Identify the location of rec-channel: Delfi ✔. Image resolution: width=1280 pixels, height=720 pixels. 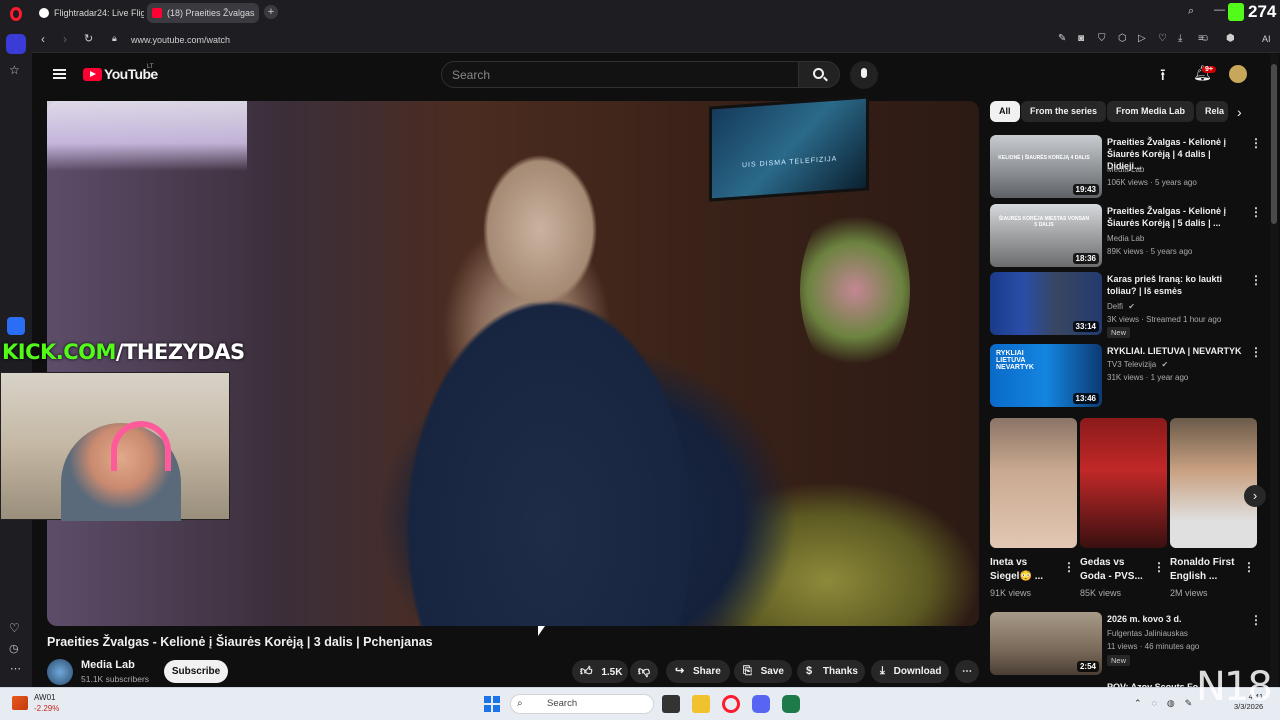
(1121, 306).